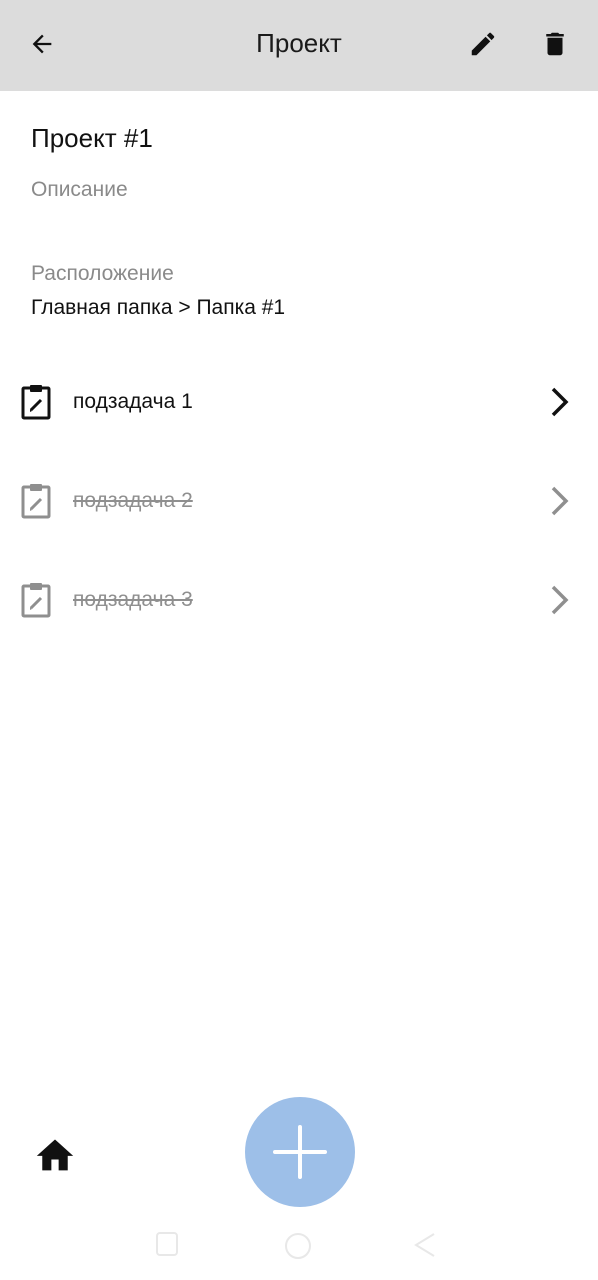 Image resolution: width=598 pixels, height=1280 pixels. I want to click on add-subtask-button, so click(300, 1152).